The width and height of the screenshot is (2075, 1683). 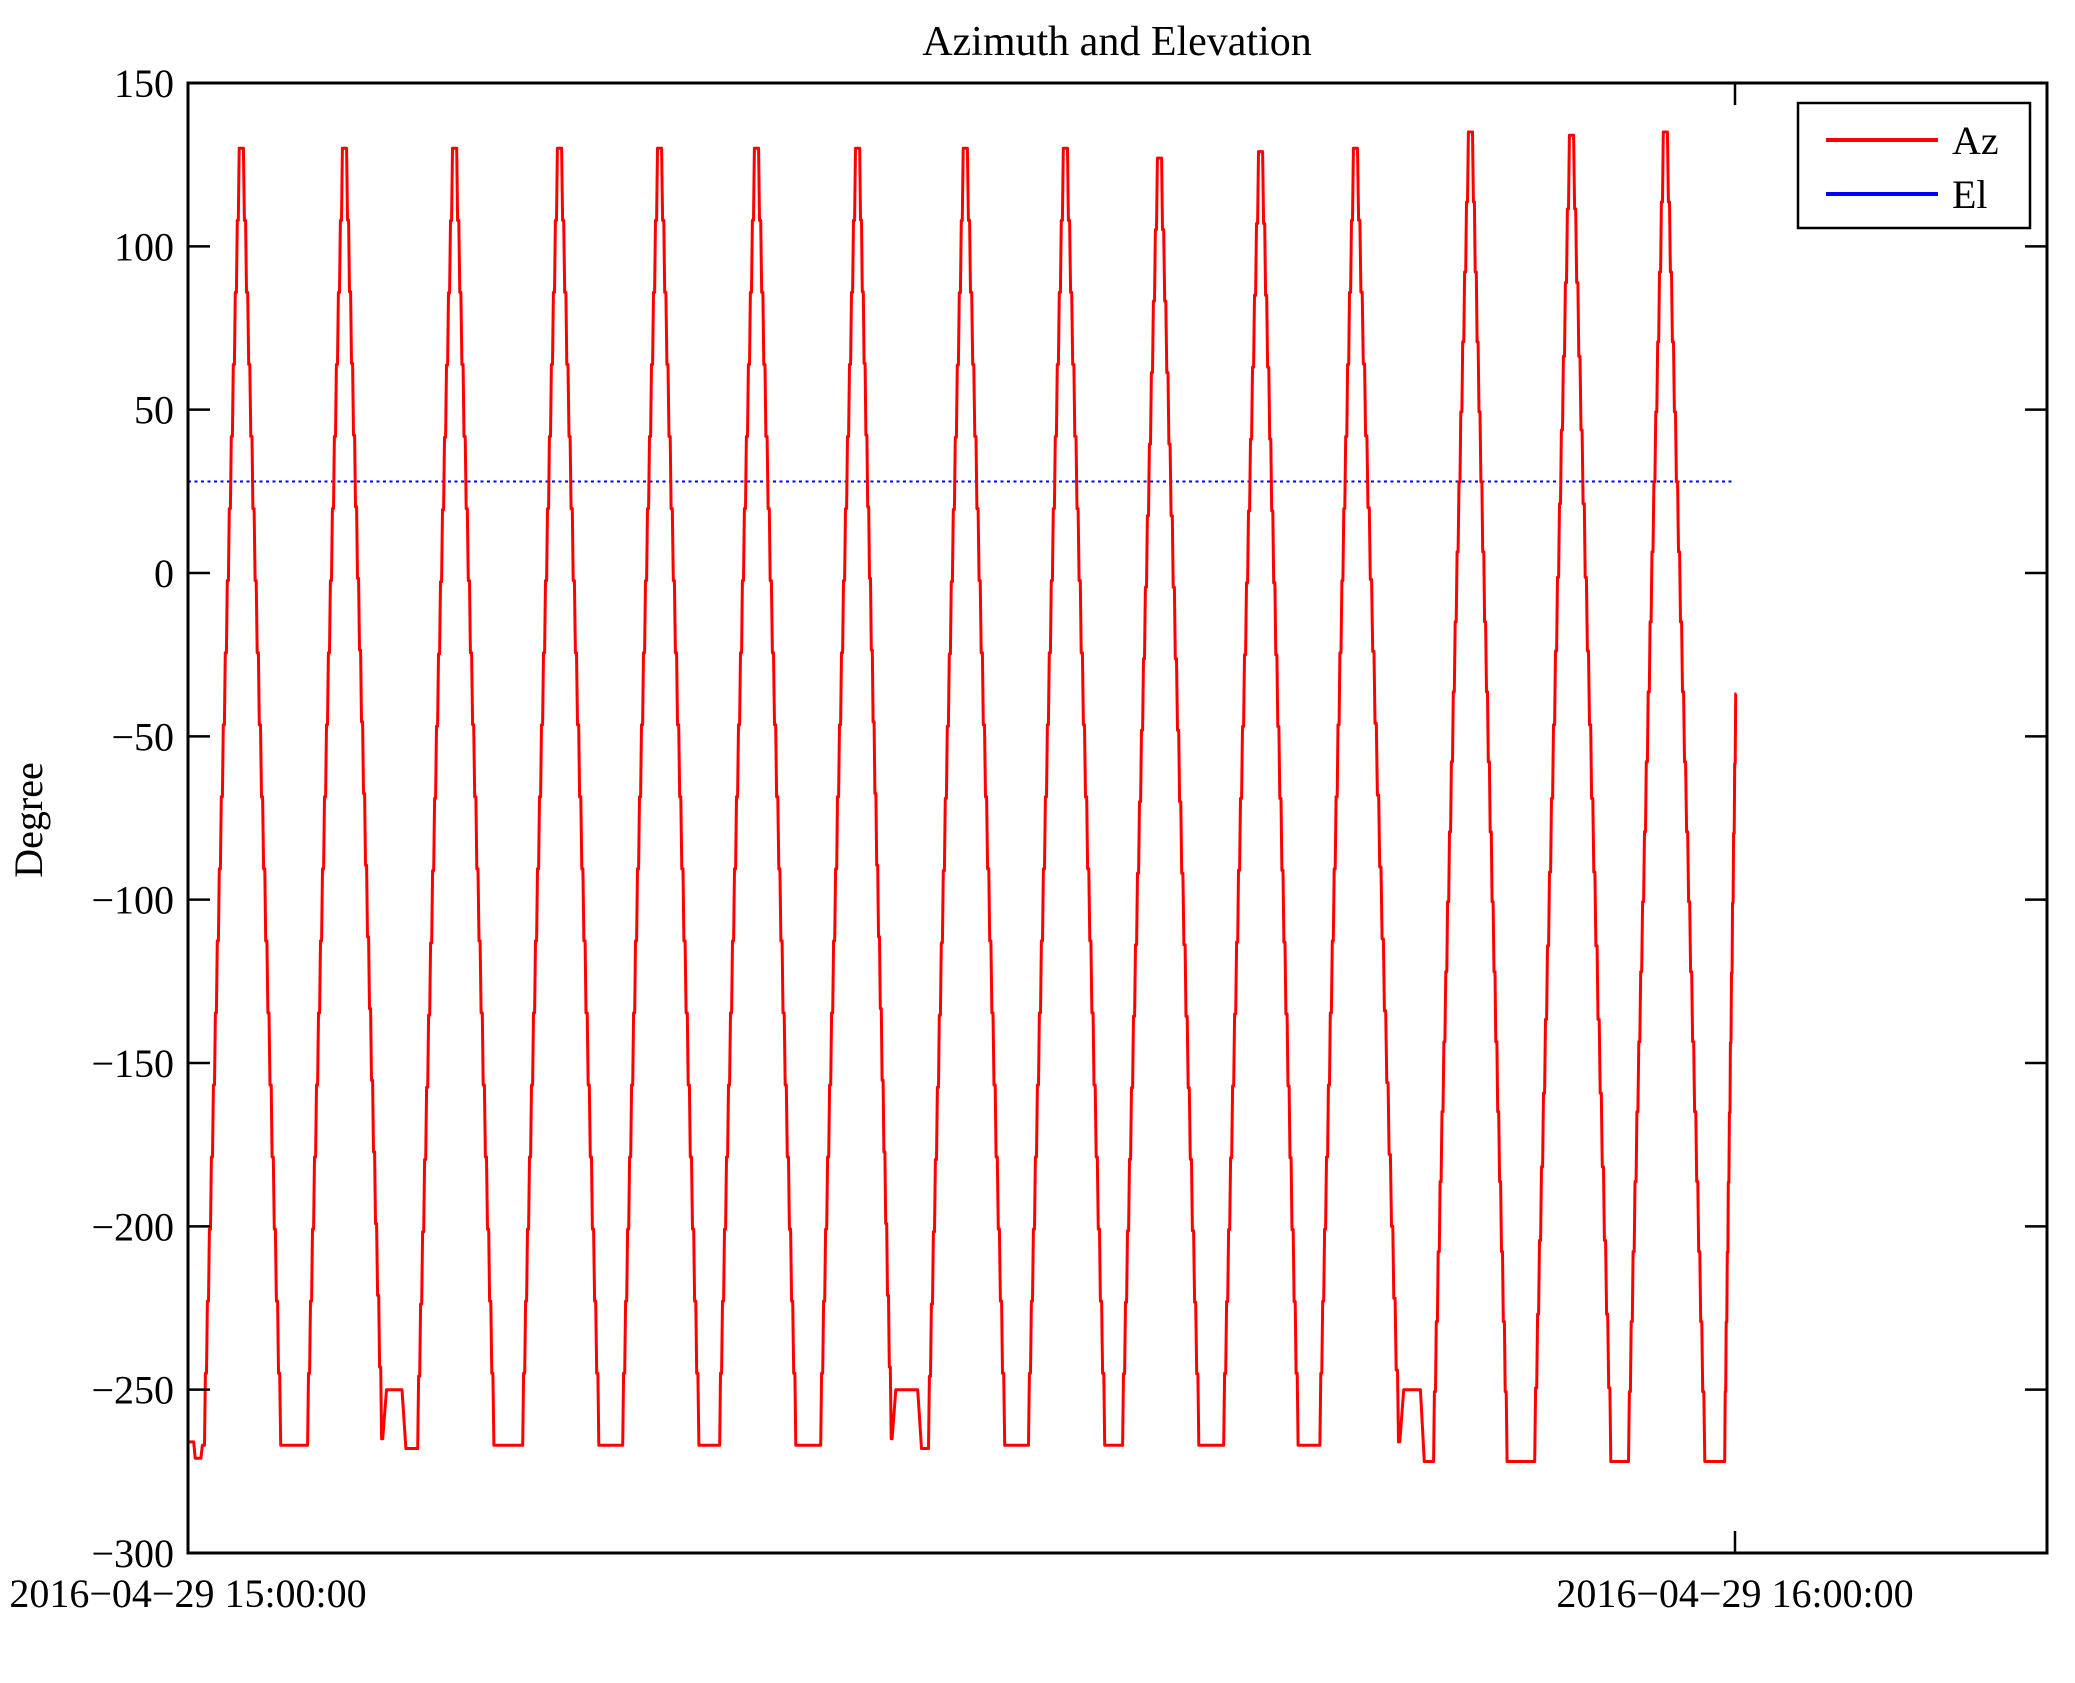 What do you see at coordinates (132, 1390) in the screenshot?
I see `y-tick-label: −250` at bounding box center [132, 1390].